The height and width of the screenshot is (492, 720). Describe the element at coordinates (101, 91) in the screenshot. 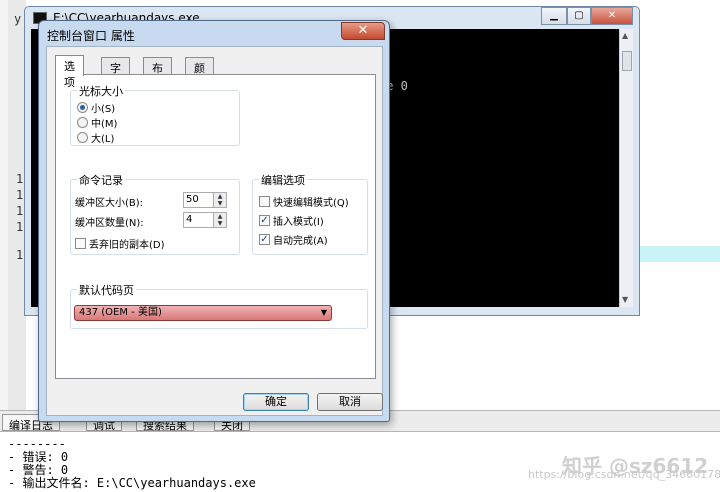

I see `cursor-size-label: 光标大小` at that location.